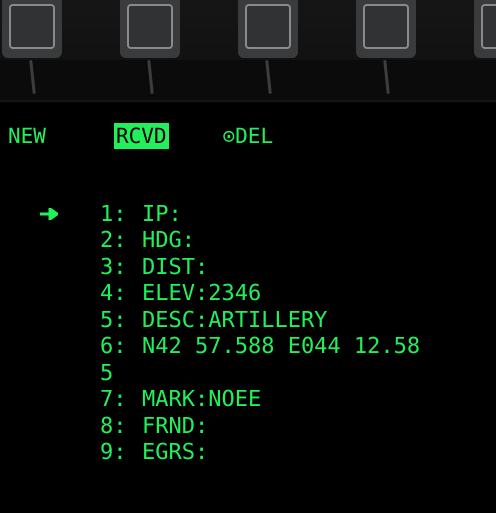 This screenshot has height=513, width=496. I want to click on line-number: 4:, so click(114, 293).